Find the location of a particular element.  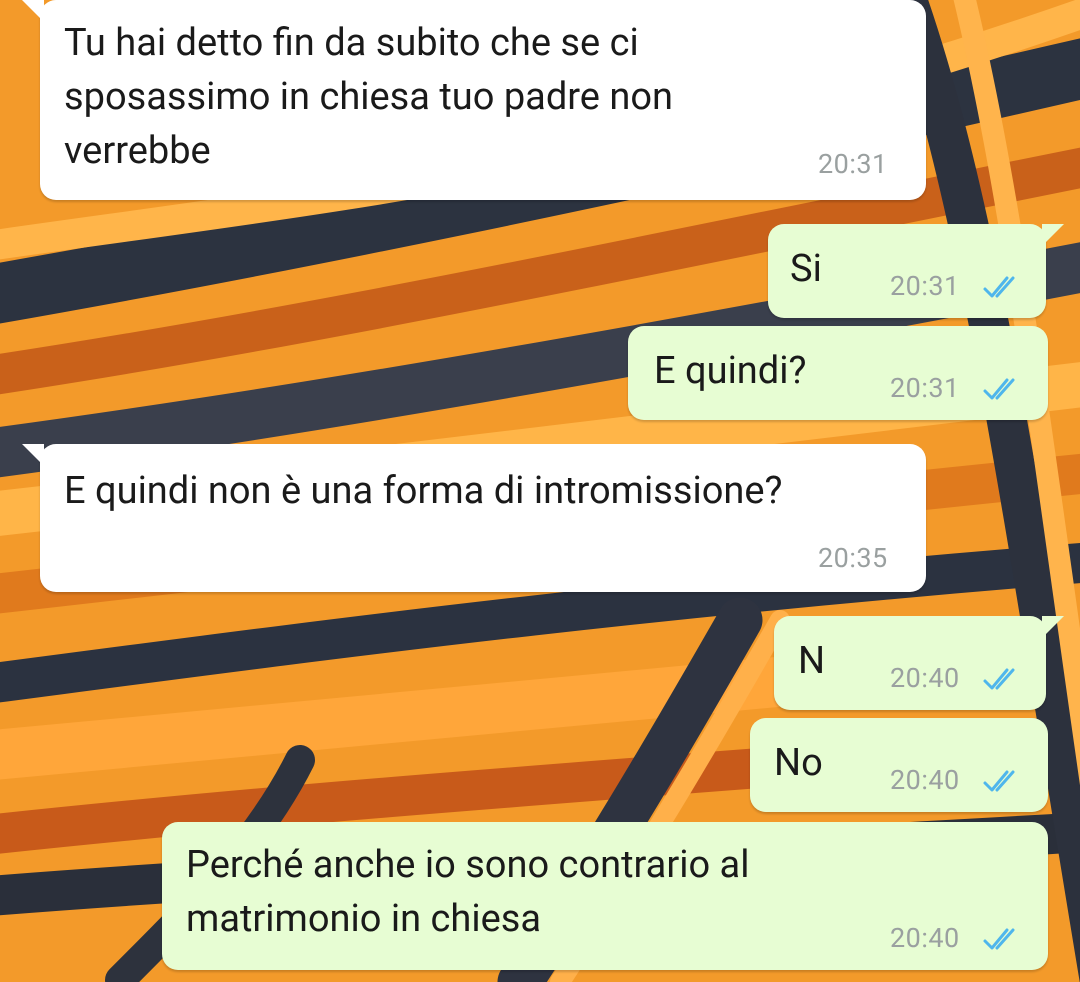

message-outgoing: N 20:40 is located at coordinates (919, 663).